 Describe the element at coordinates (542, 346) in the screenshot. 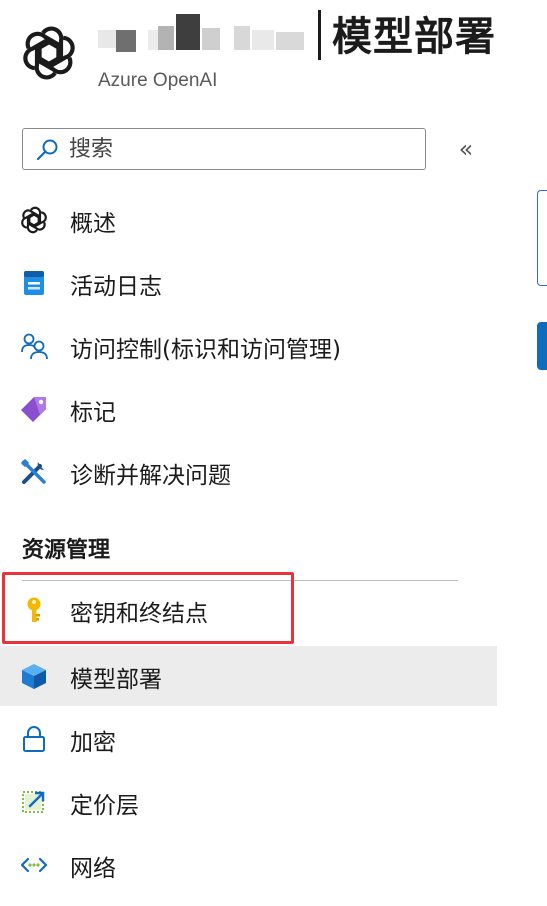

I see `primary-button-edge` at that location.